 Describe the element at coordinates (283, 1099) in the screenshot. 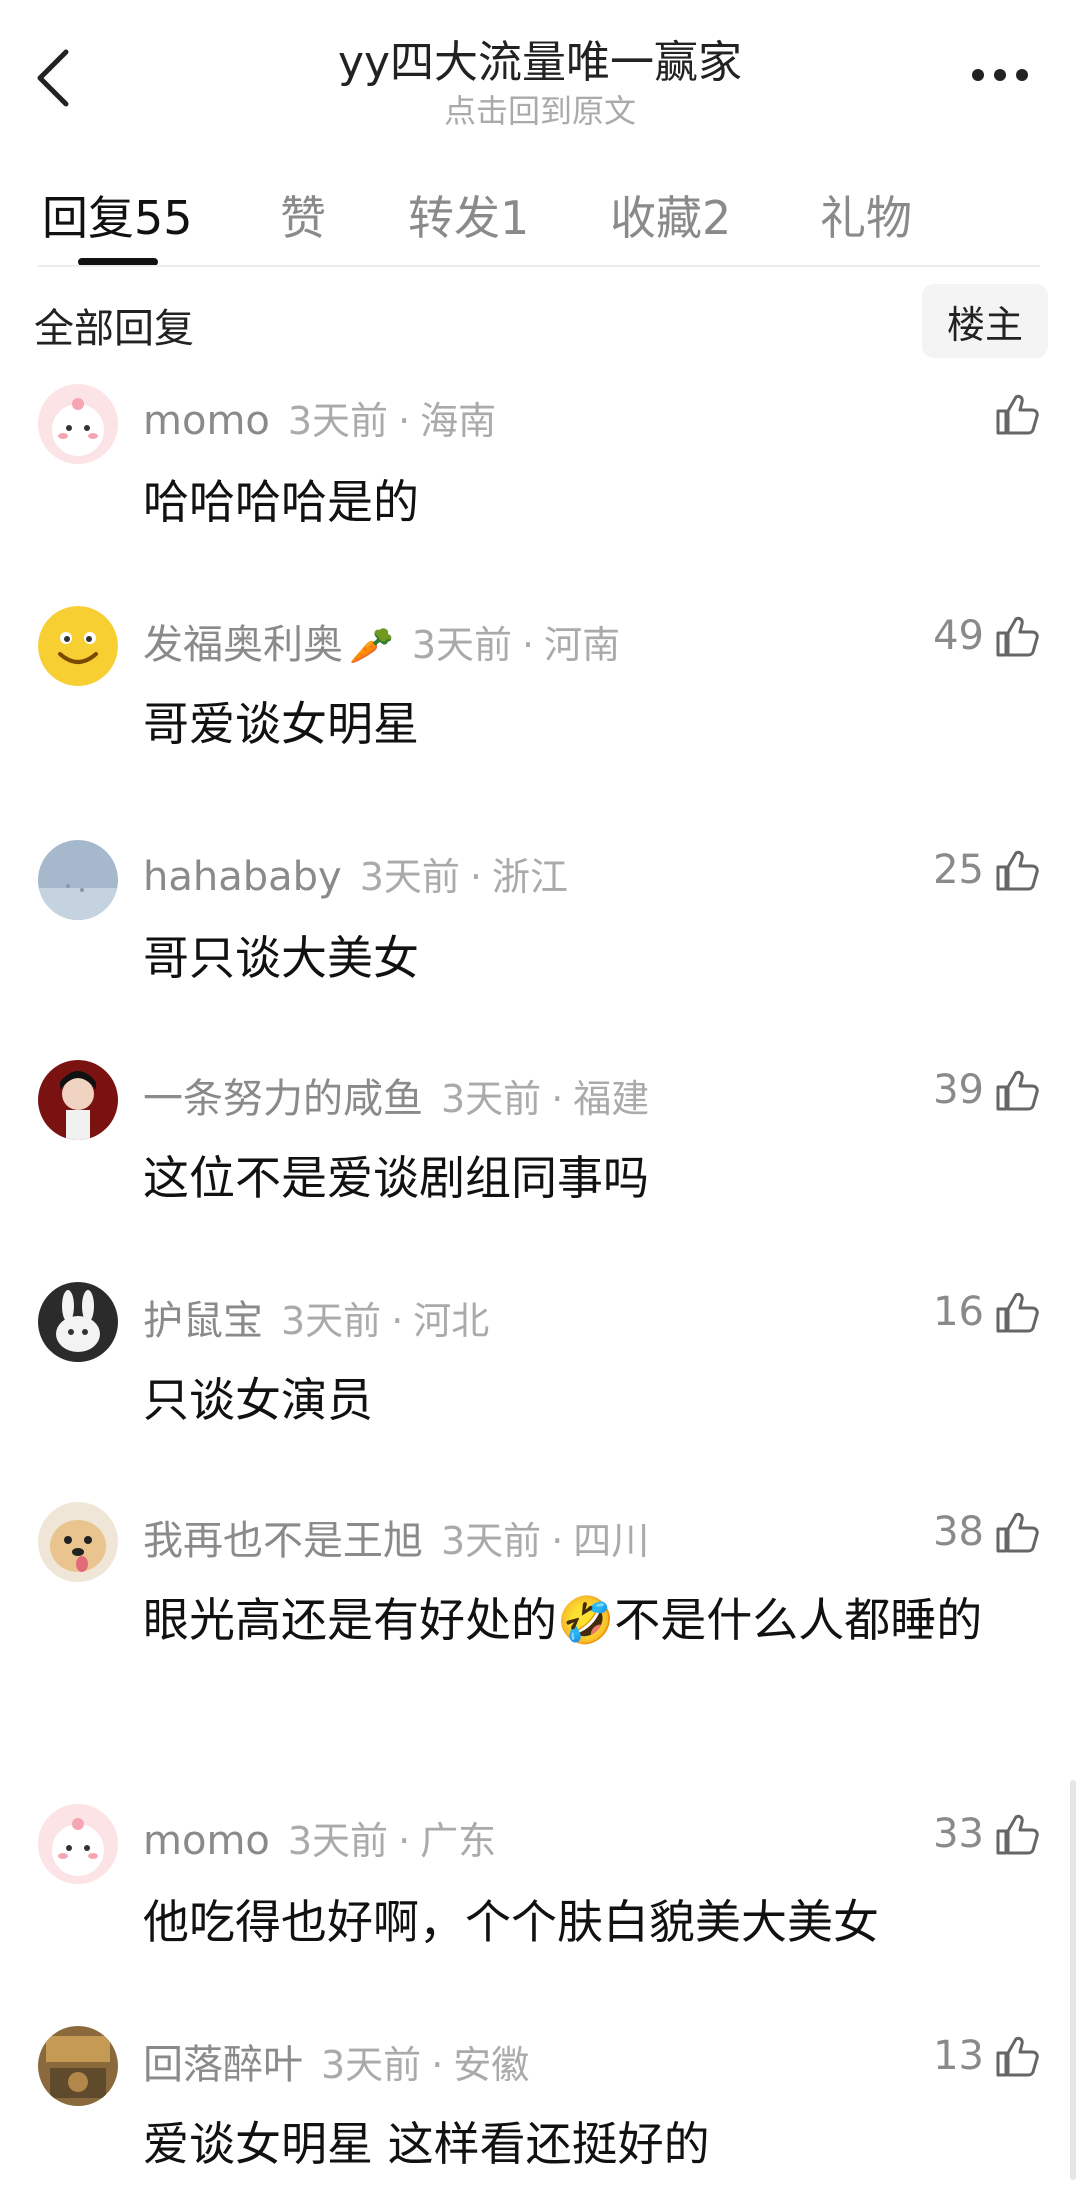

I see `username: 一条努力的咸鱼` at that location.